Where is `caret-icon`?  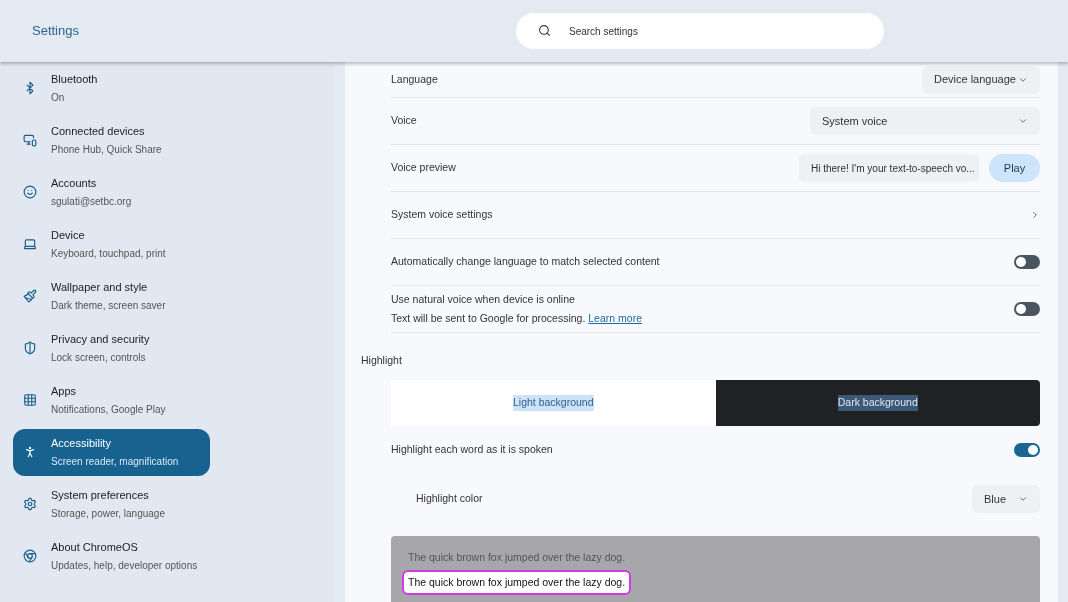 caret-icon is located at coordinates (1023, 121).